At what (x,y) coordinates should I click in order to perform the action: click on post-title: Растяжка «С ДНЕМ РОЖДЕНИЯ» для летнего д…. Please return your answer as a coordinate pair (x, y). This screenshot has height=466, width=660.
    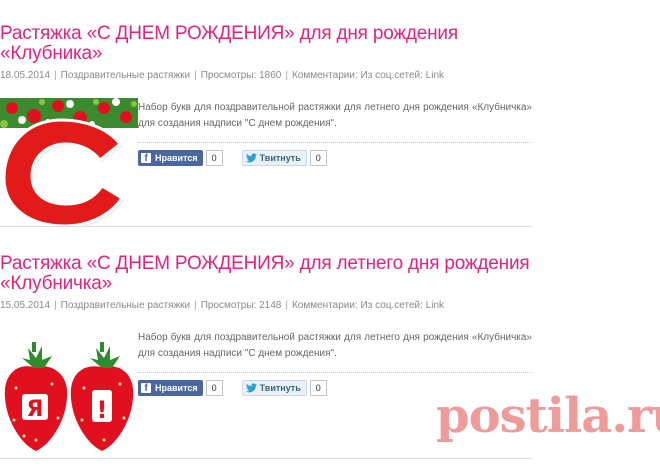
    Looking at the image, I should click on (267, 263).